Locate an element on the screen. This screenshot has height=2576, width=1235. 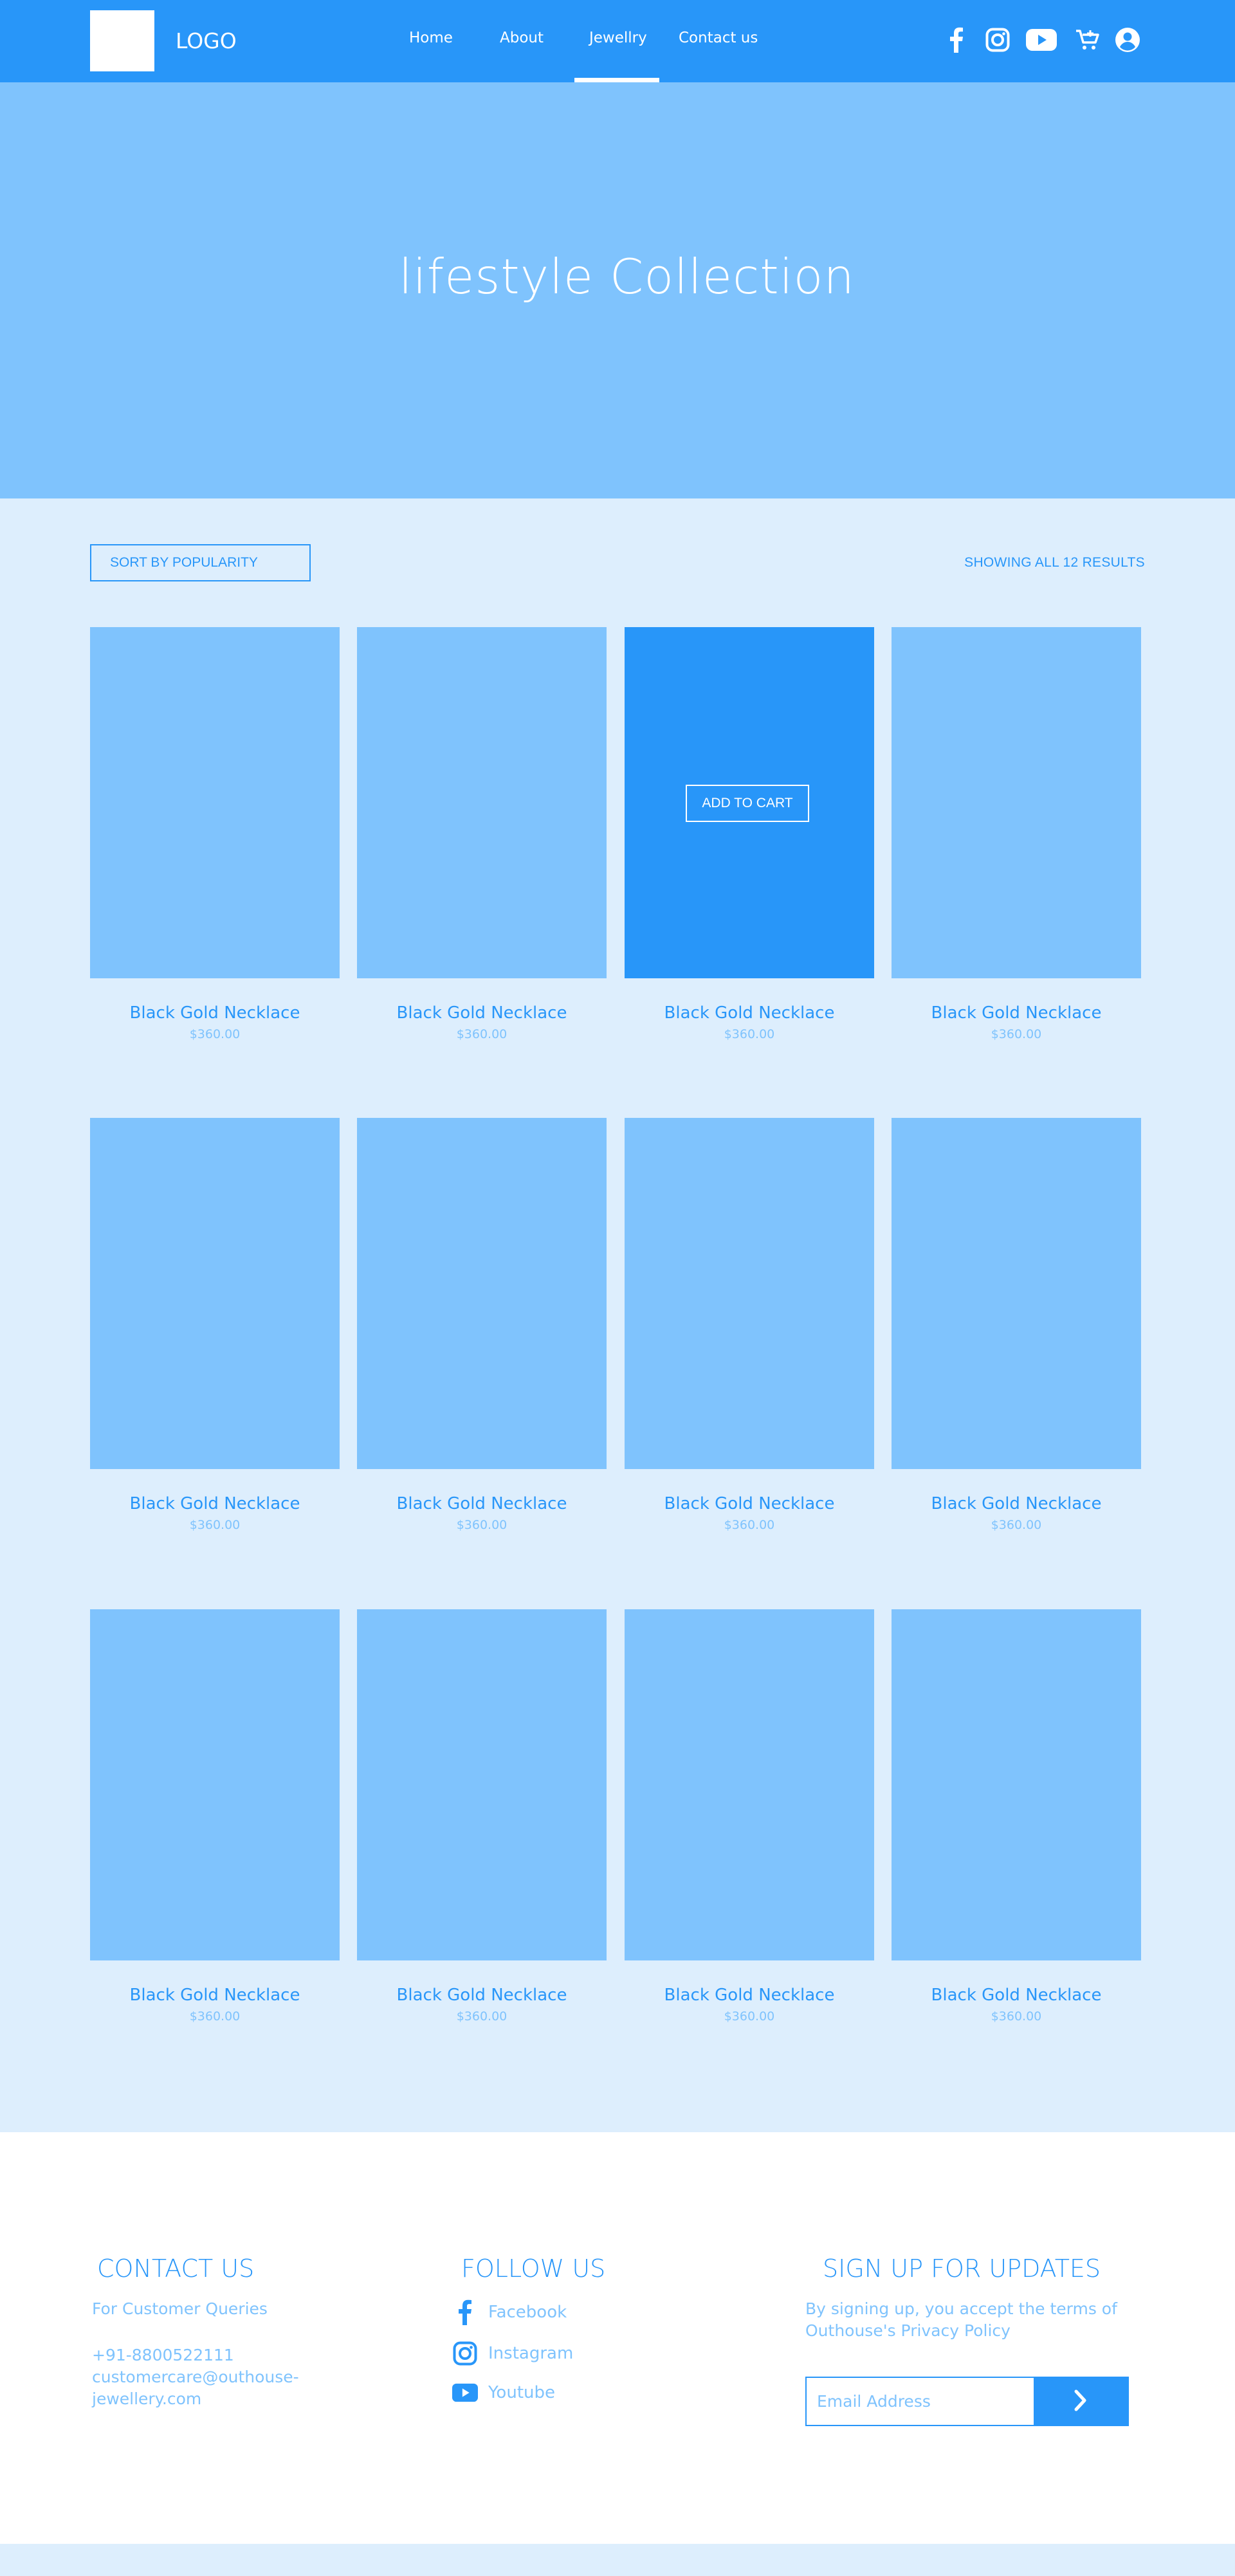
footer-facebook-link: Facebook is located at coordinates (509, 2312).